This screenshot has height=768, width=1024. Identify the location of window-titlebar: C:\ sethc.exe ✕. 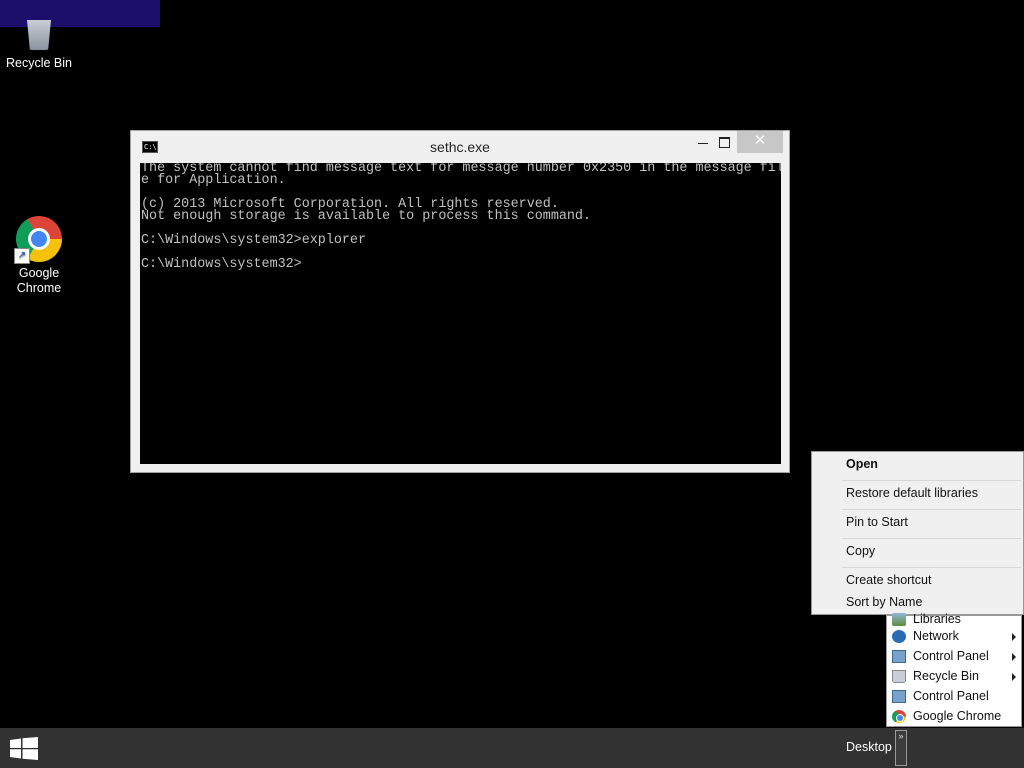
(460, 147).